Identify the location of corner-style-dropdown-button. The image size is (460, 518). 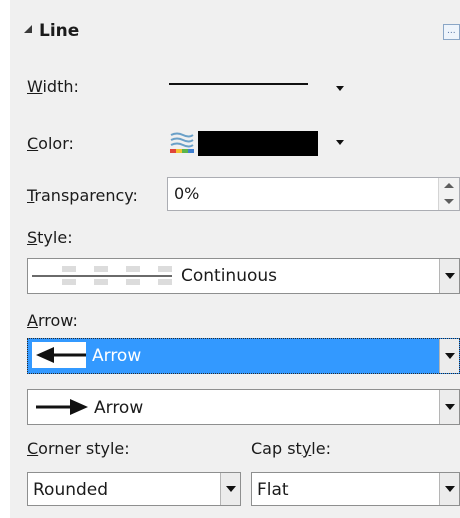
(230, 489).